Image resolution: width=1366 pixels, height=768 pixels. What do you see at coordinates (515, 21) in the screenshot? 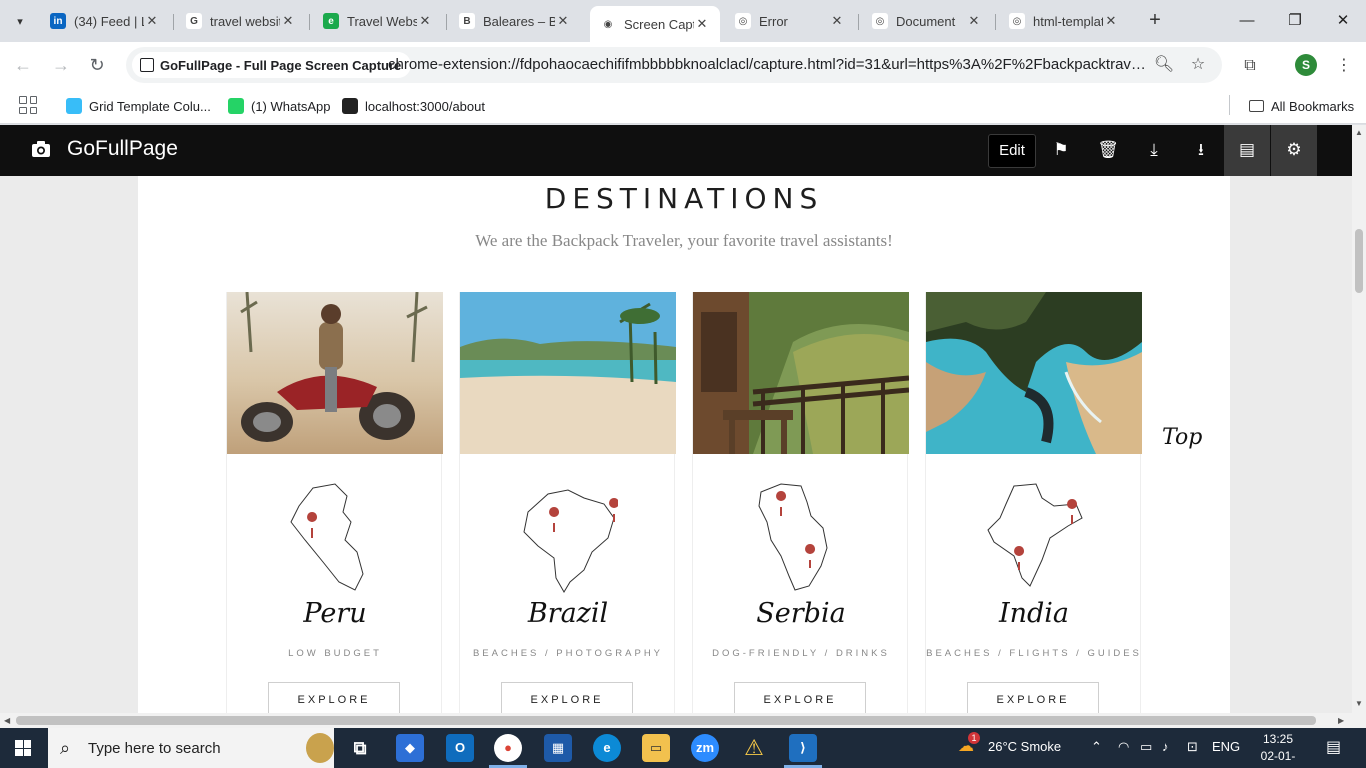
I see `browser-tab: B Baleares – Backpack✕` at bounding box center [515, 21].